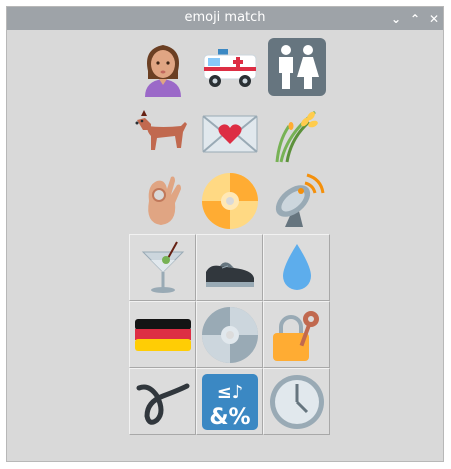  I want to click on emoji-tile-ok-hand, so click(162, 200).